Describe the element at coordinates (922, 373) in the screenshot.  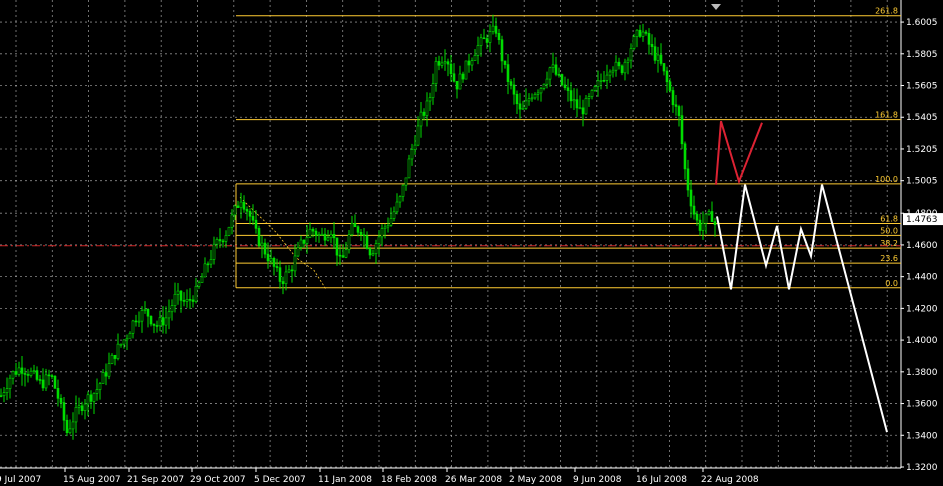
I see `y-tick-label: 1.3800` at that location.